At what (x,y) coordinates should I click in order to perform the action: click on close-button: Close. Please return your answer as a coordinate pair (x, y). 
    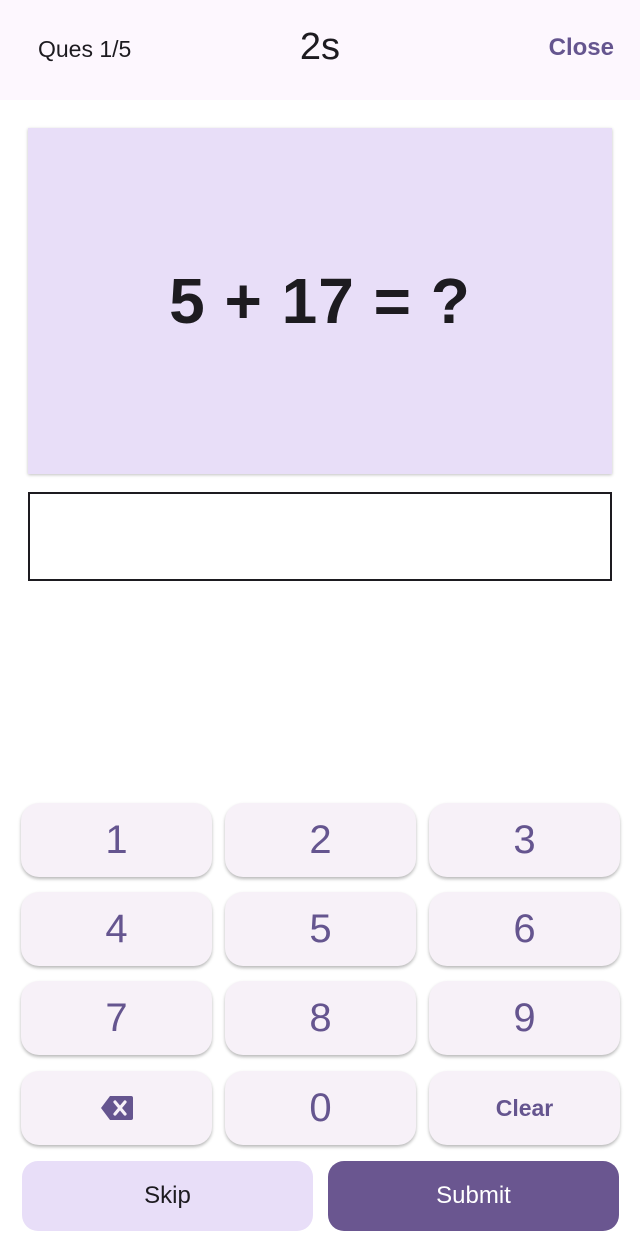
    Looking at the image, I should click on (581, 48).